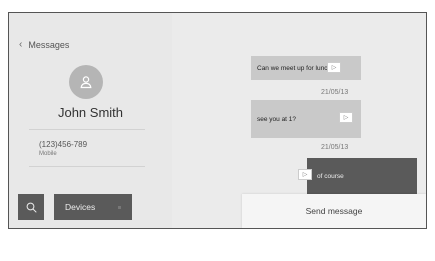  I want to click on back-label: Messages, so click(49, 44).